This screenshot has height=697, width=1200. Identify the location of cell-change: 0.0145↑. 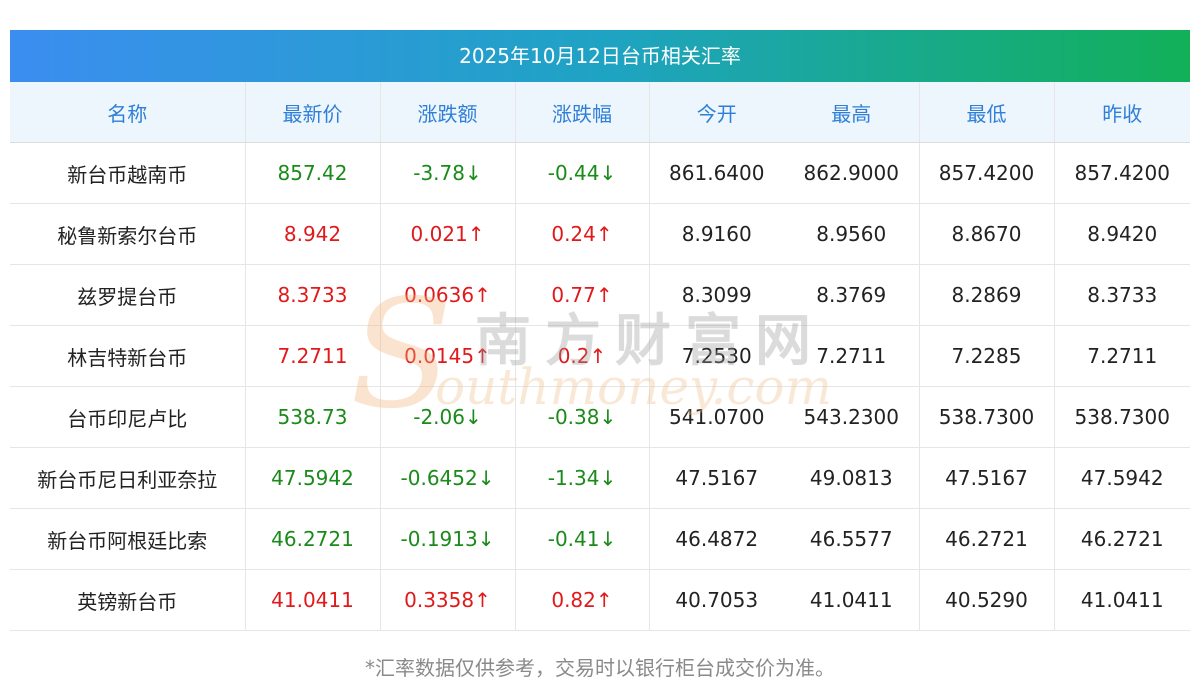
(447, 356).